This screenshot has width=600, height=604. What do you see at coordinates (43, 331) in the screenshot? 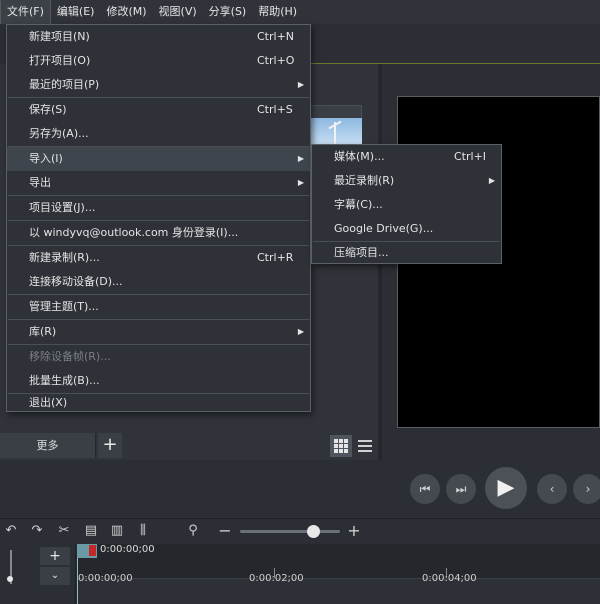
I see `menu-item-label: 库(R)` at bounding box center [43, 331].